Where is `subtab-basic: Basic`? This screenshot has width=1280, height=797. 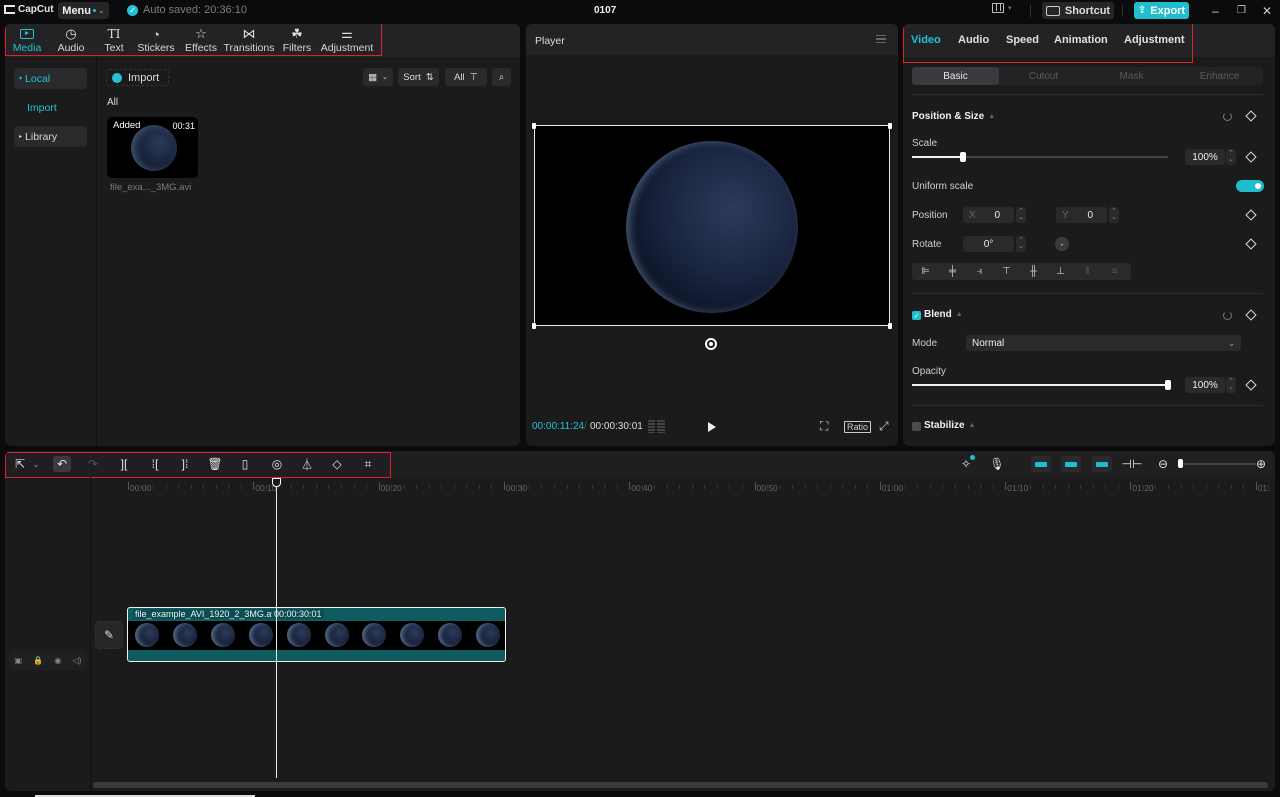
subtab-basic: Basic is located at coordinates (955, 76).